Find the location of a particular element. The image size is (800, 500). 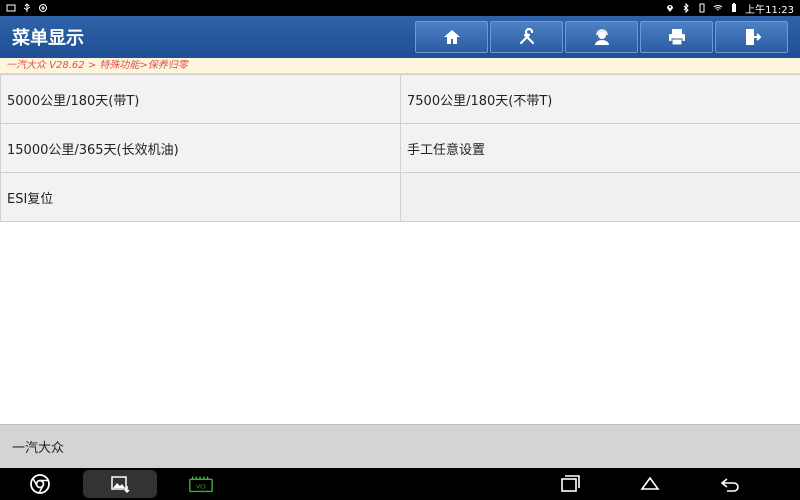

print-button is located at coordinates (676, 37).